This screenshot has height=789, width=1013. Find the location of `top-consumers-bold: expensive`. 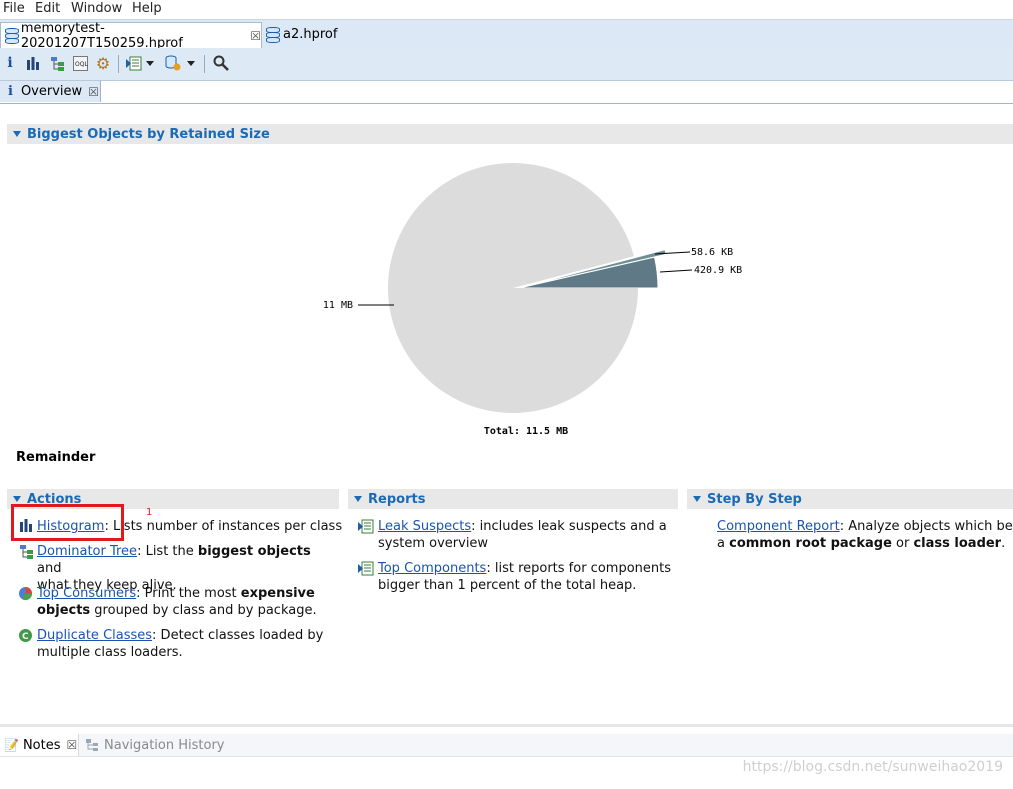

top-consumers-bold: expensive is located at coordinates (277, 593).